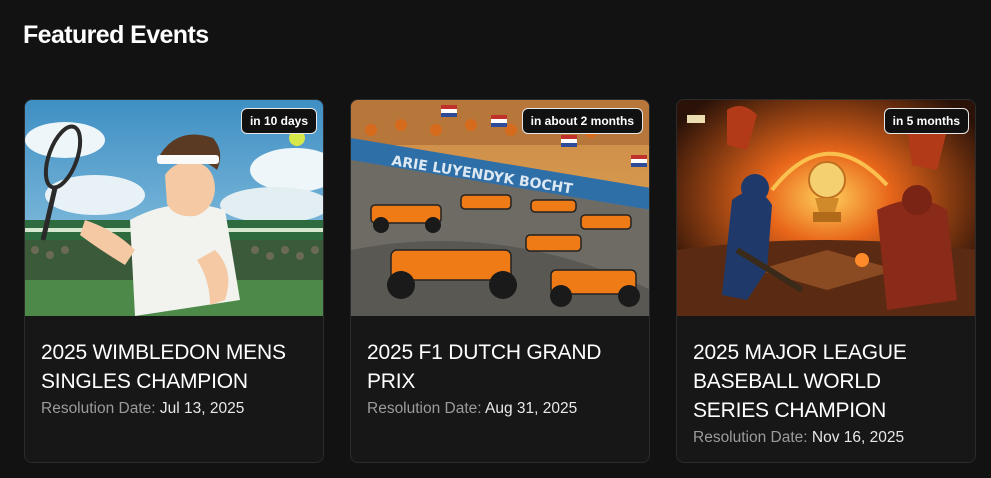 This screenshot has height=478, width=991. I want to click on section-title: Featured Events, so click(116, 35).